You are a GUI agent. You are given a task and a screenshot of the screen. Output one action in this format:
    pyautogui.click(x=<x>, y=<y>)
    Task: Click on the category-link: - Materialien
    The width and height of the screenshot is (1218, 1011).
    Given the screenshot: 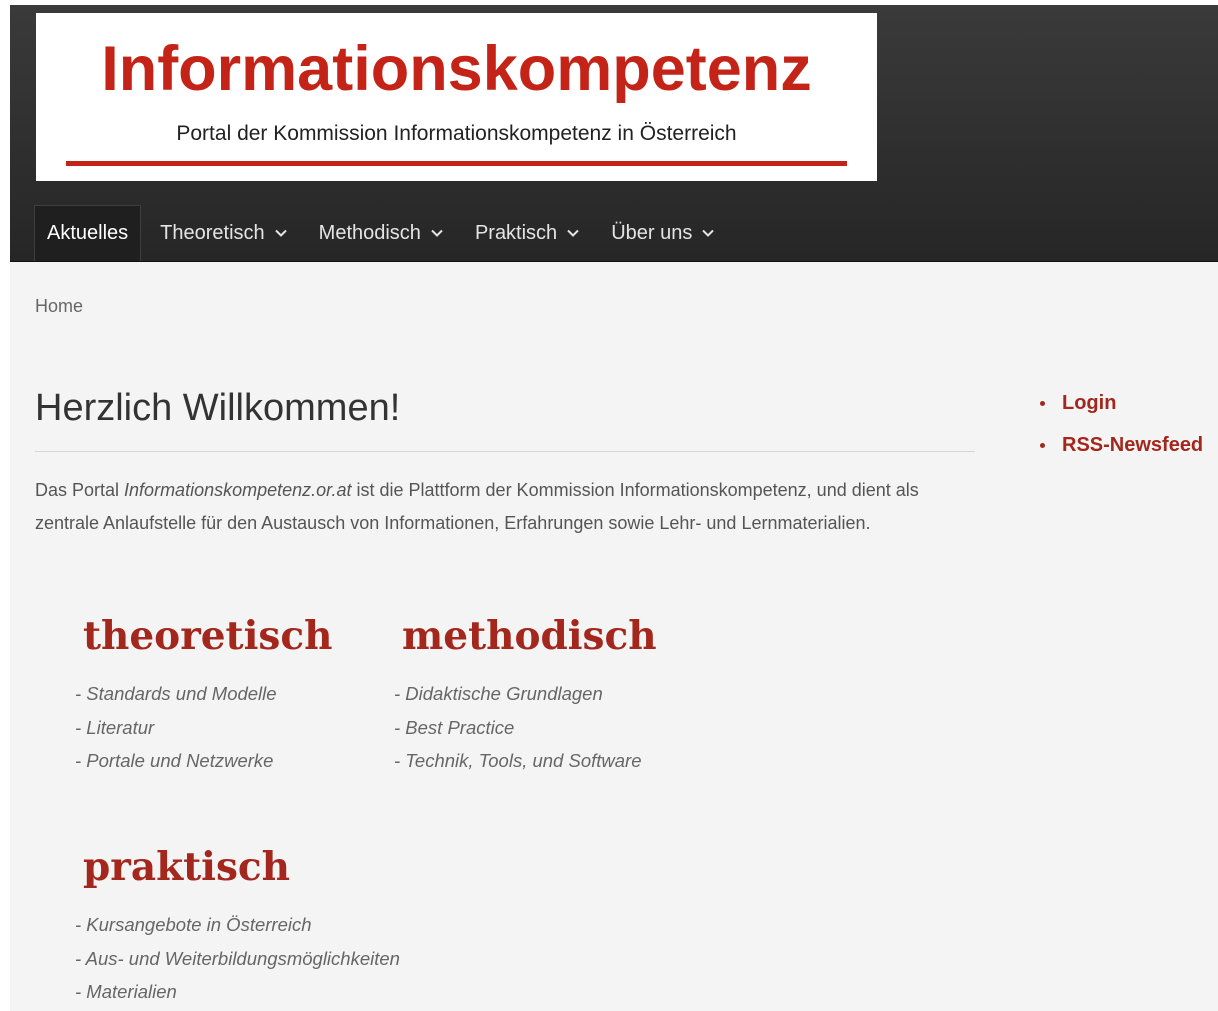 What is the action you would take?
    pyautogui.click(x=237, y=992)
    